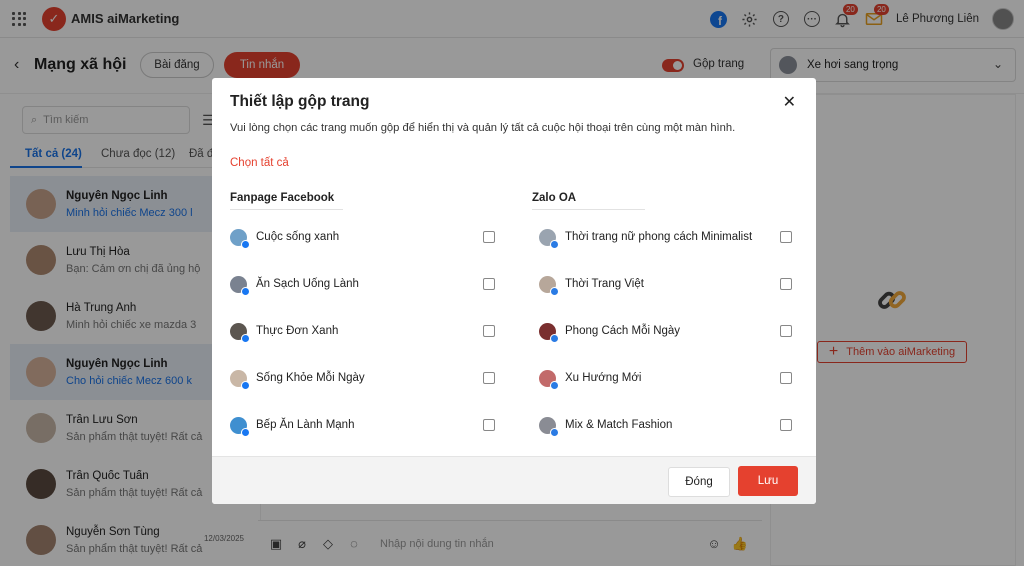  Describe the element at coordinates (768, 481) in the screenshot. I see `save-button: Lưu` at that location.